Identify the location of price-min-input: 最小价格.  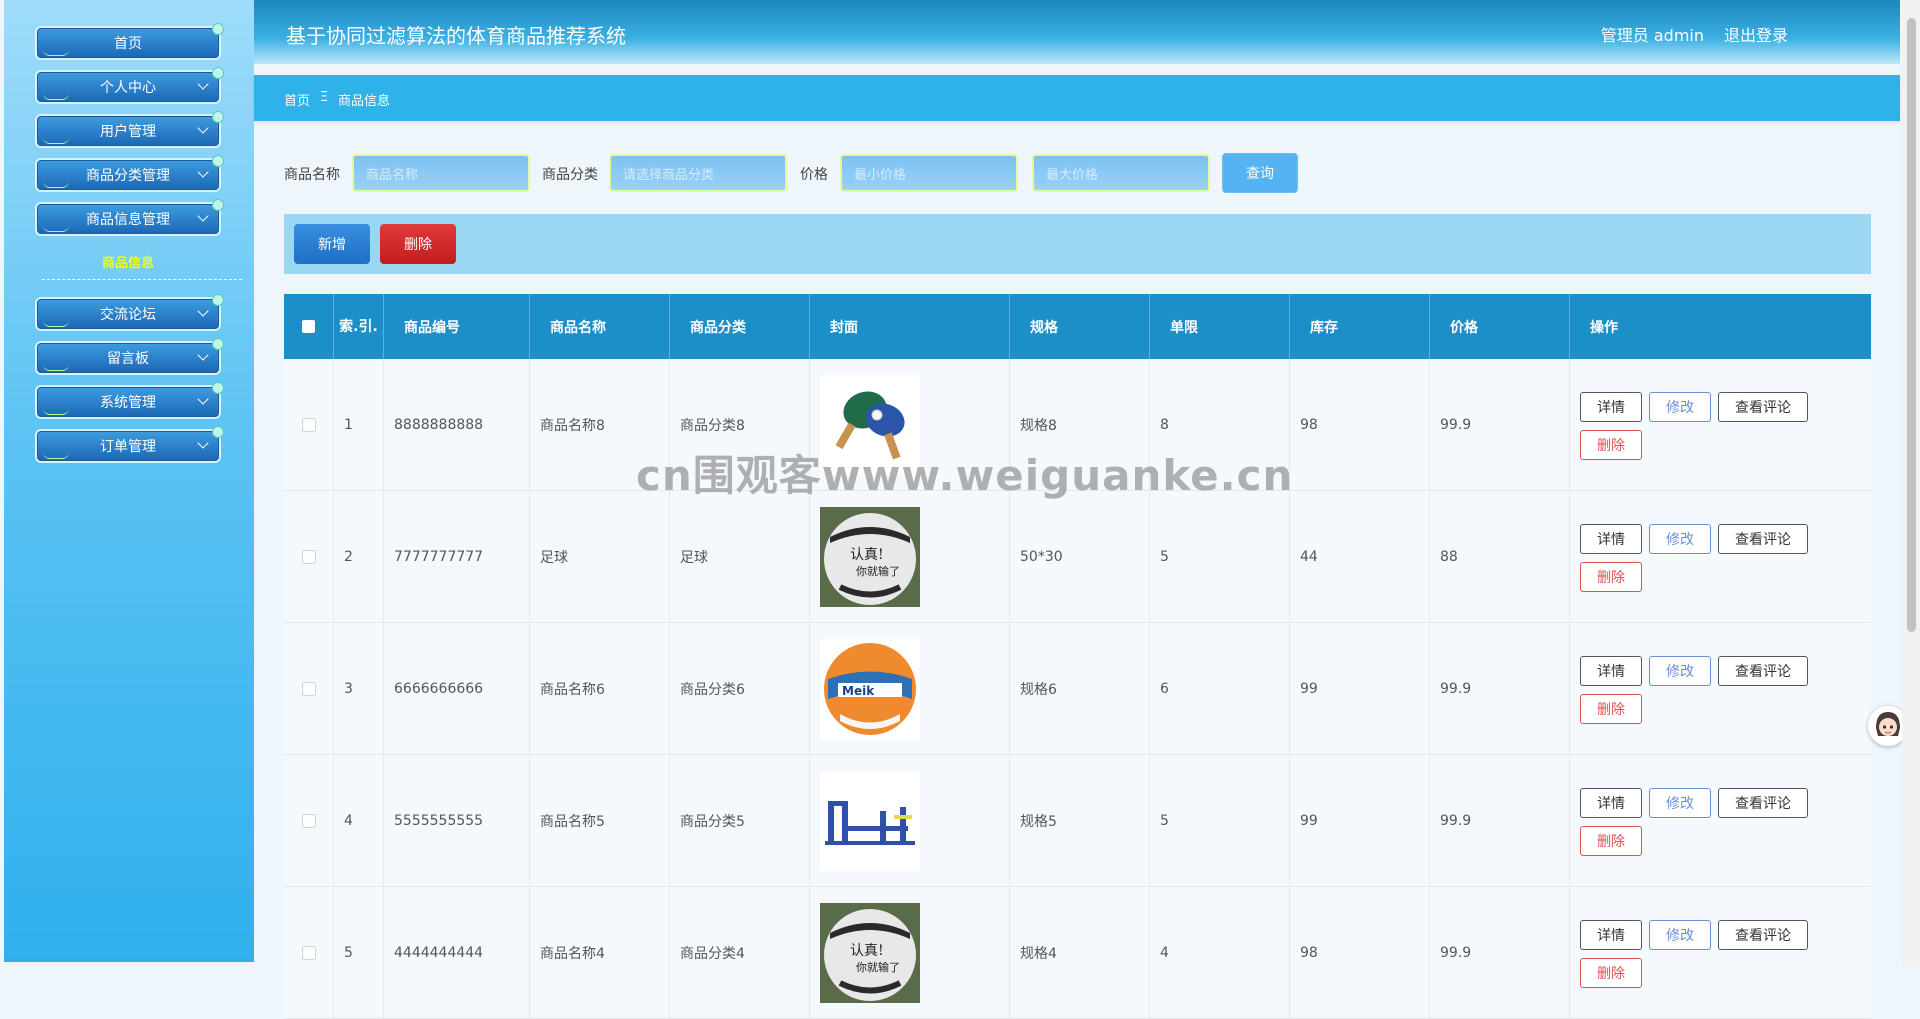
(929, 173).